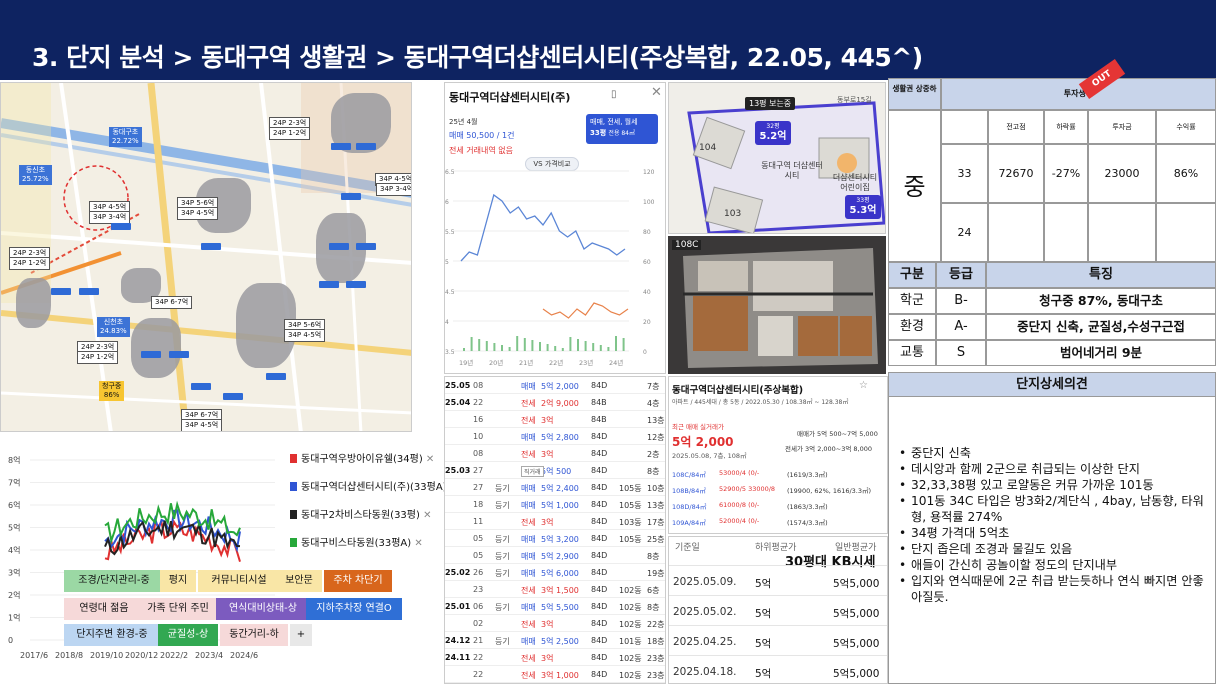 This screenshot has width=1216, height=684. I want to click on trade-row: 02 전세 3억 84D 102동 22층, so click(555, 623).